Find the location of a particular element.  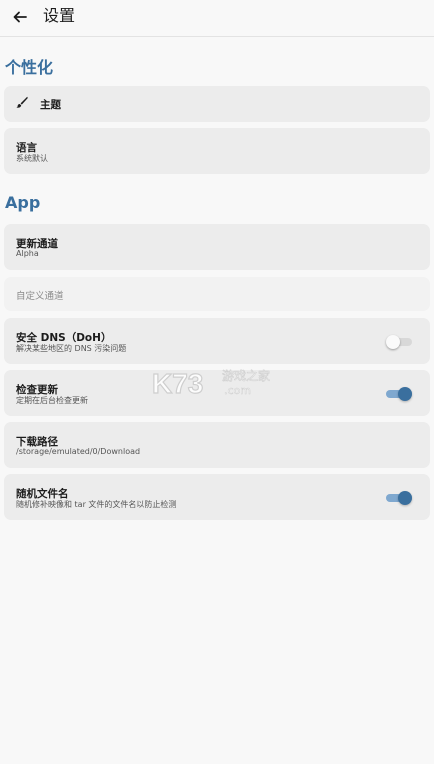

brush-icon is located at coordinates (22, 102).